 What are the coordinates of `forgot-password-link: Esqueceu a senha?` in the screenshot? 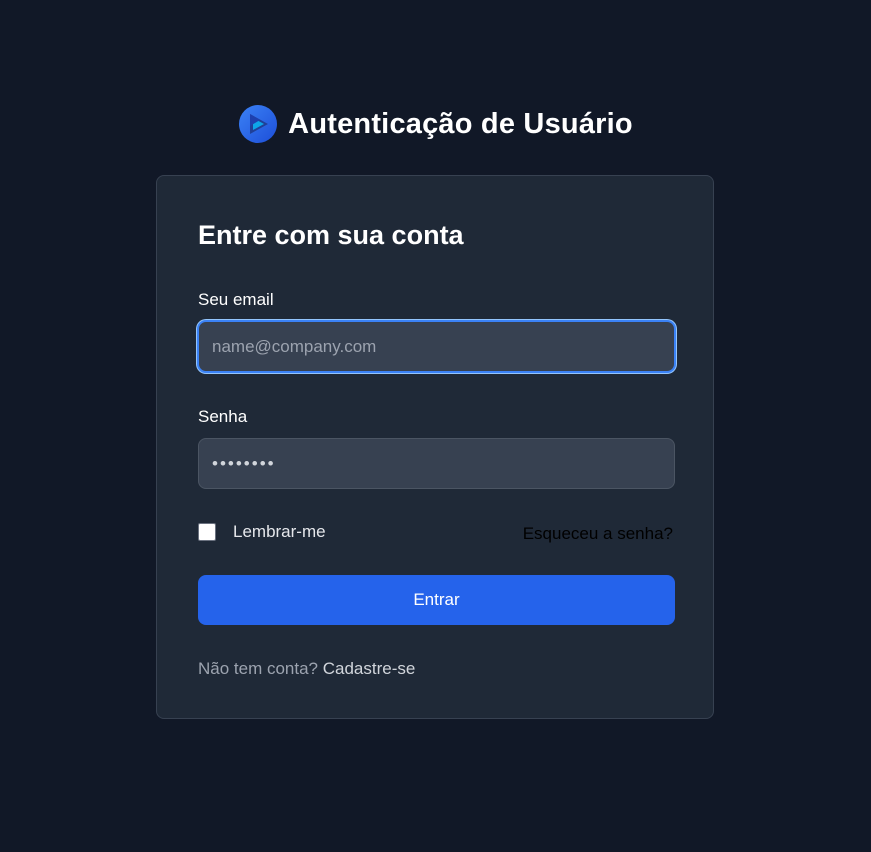 It's located at (598, 534).